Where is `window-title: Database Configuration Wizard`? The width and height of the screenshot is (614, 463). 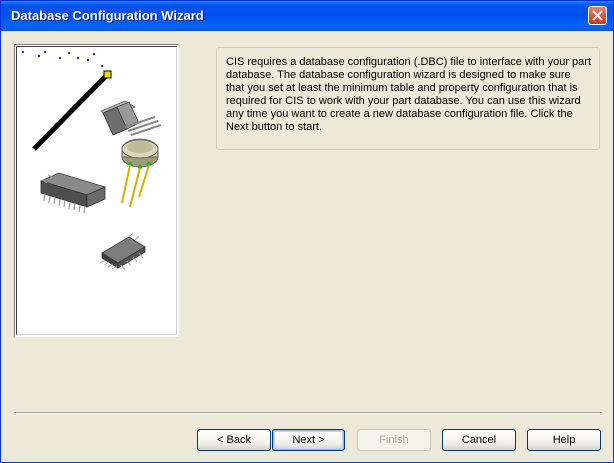 window-title: Database Configuration Wizard is located at coordinates (107, 15).